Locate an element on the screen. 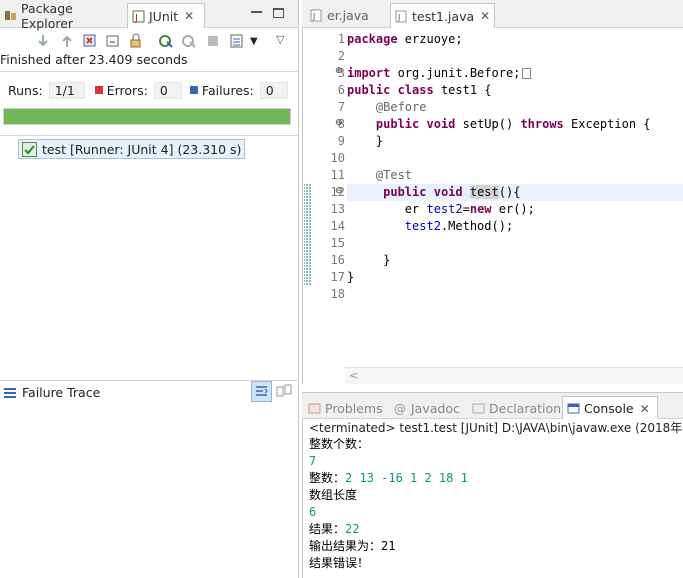 The height and width of the screenshot is (578, 683). test-tree-item: test [Runner: JUnit 4] (23.310 s) is located at coordinates (132, 149).